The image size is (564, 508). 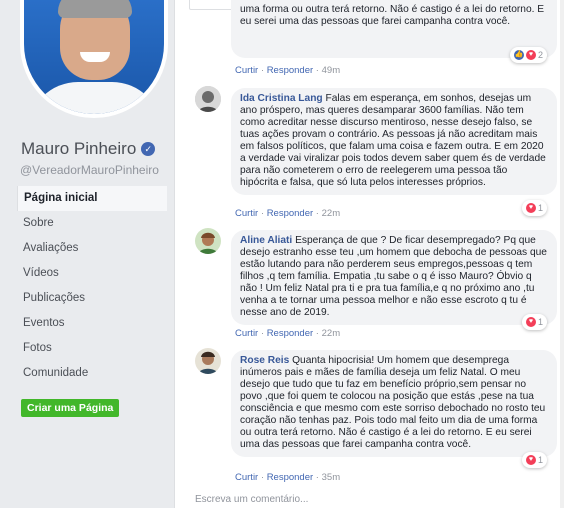 I want to click on page-handle: @VereadorMauroPinheiro, so click(x=89, y=170).